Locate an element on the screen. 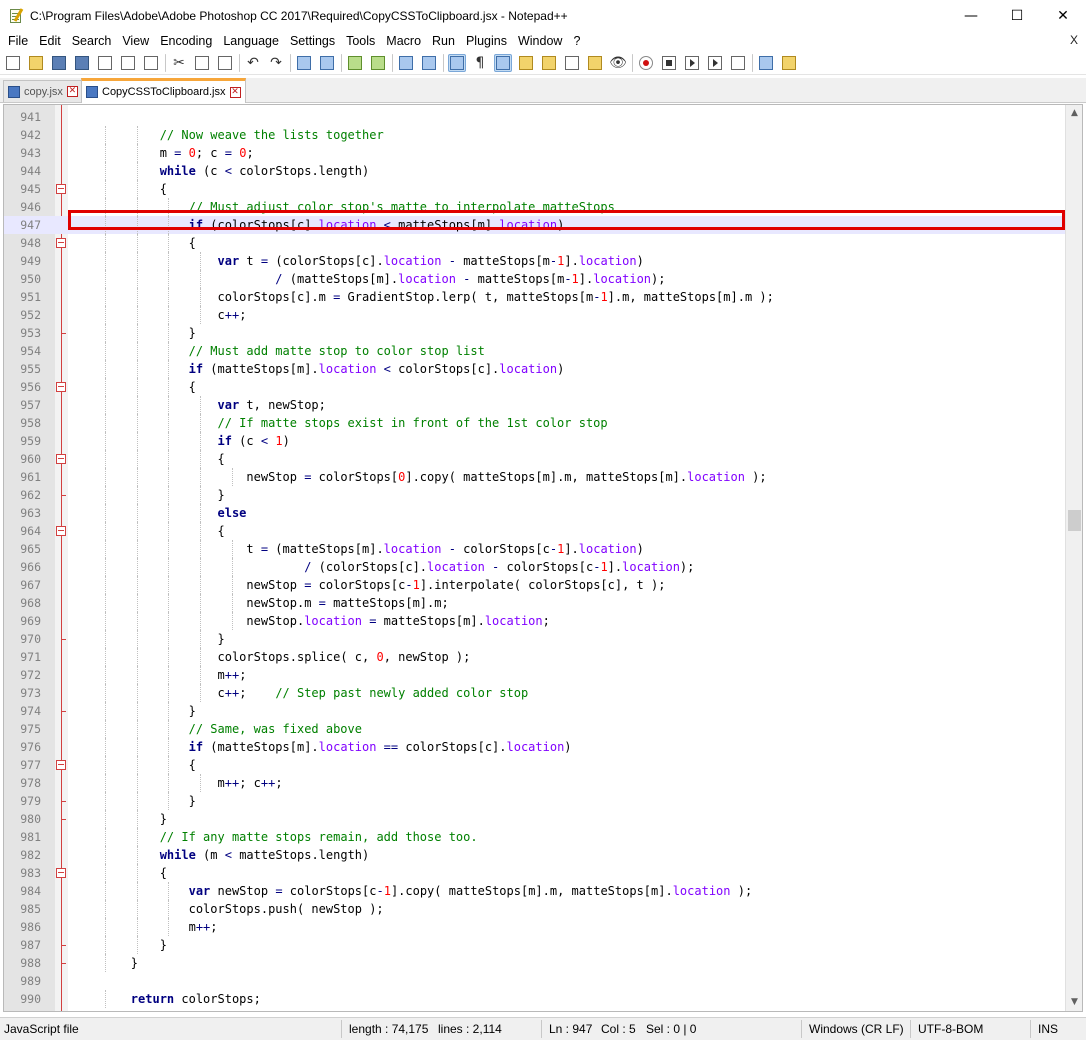  save-all-icon is located at coordinates (82, 63).